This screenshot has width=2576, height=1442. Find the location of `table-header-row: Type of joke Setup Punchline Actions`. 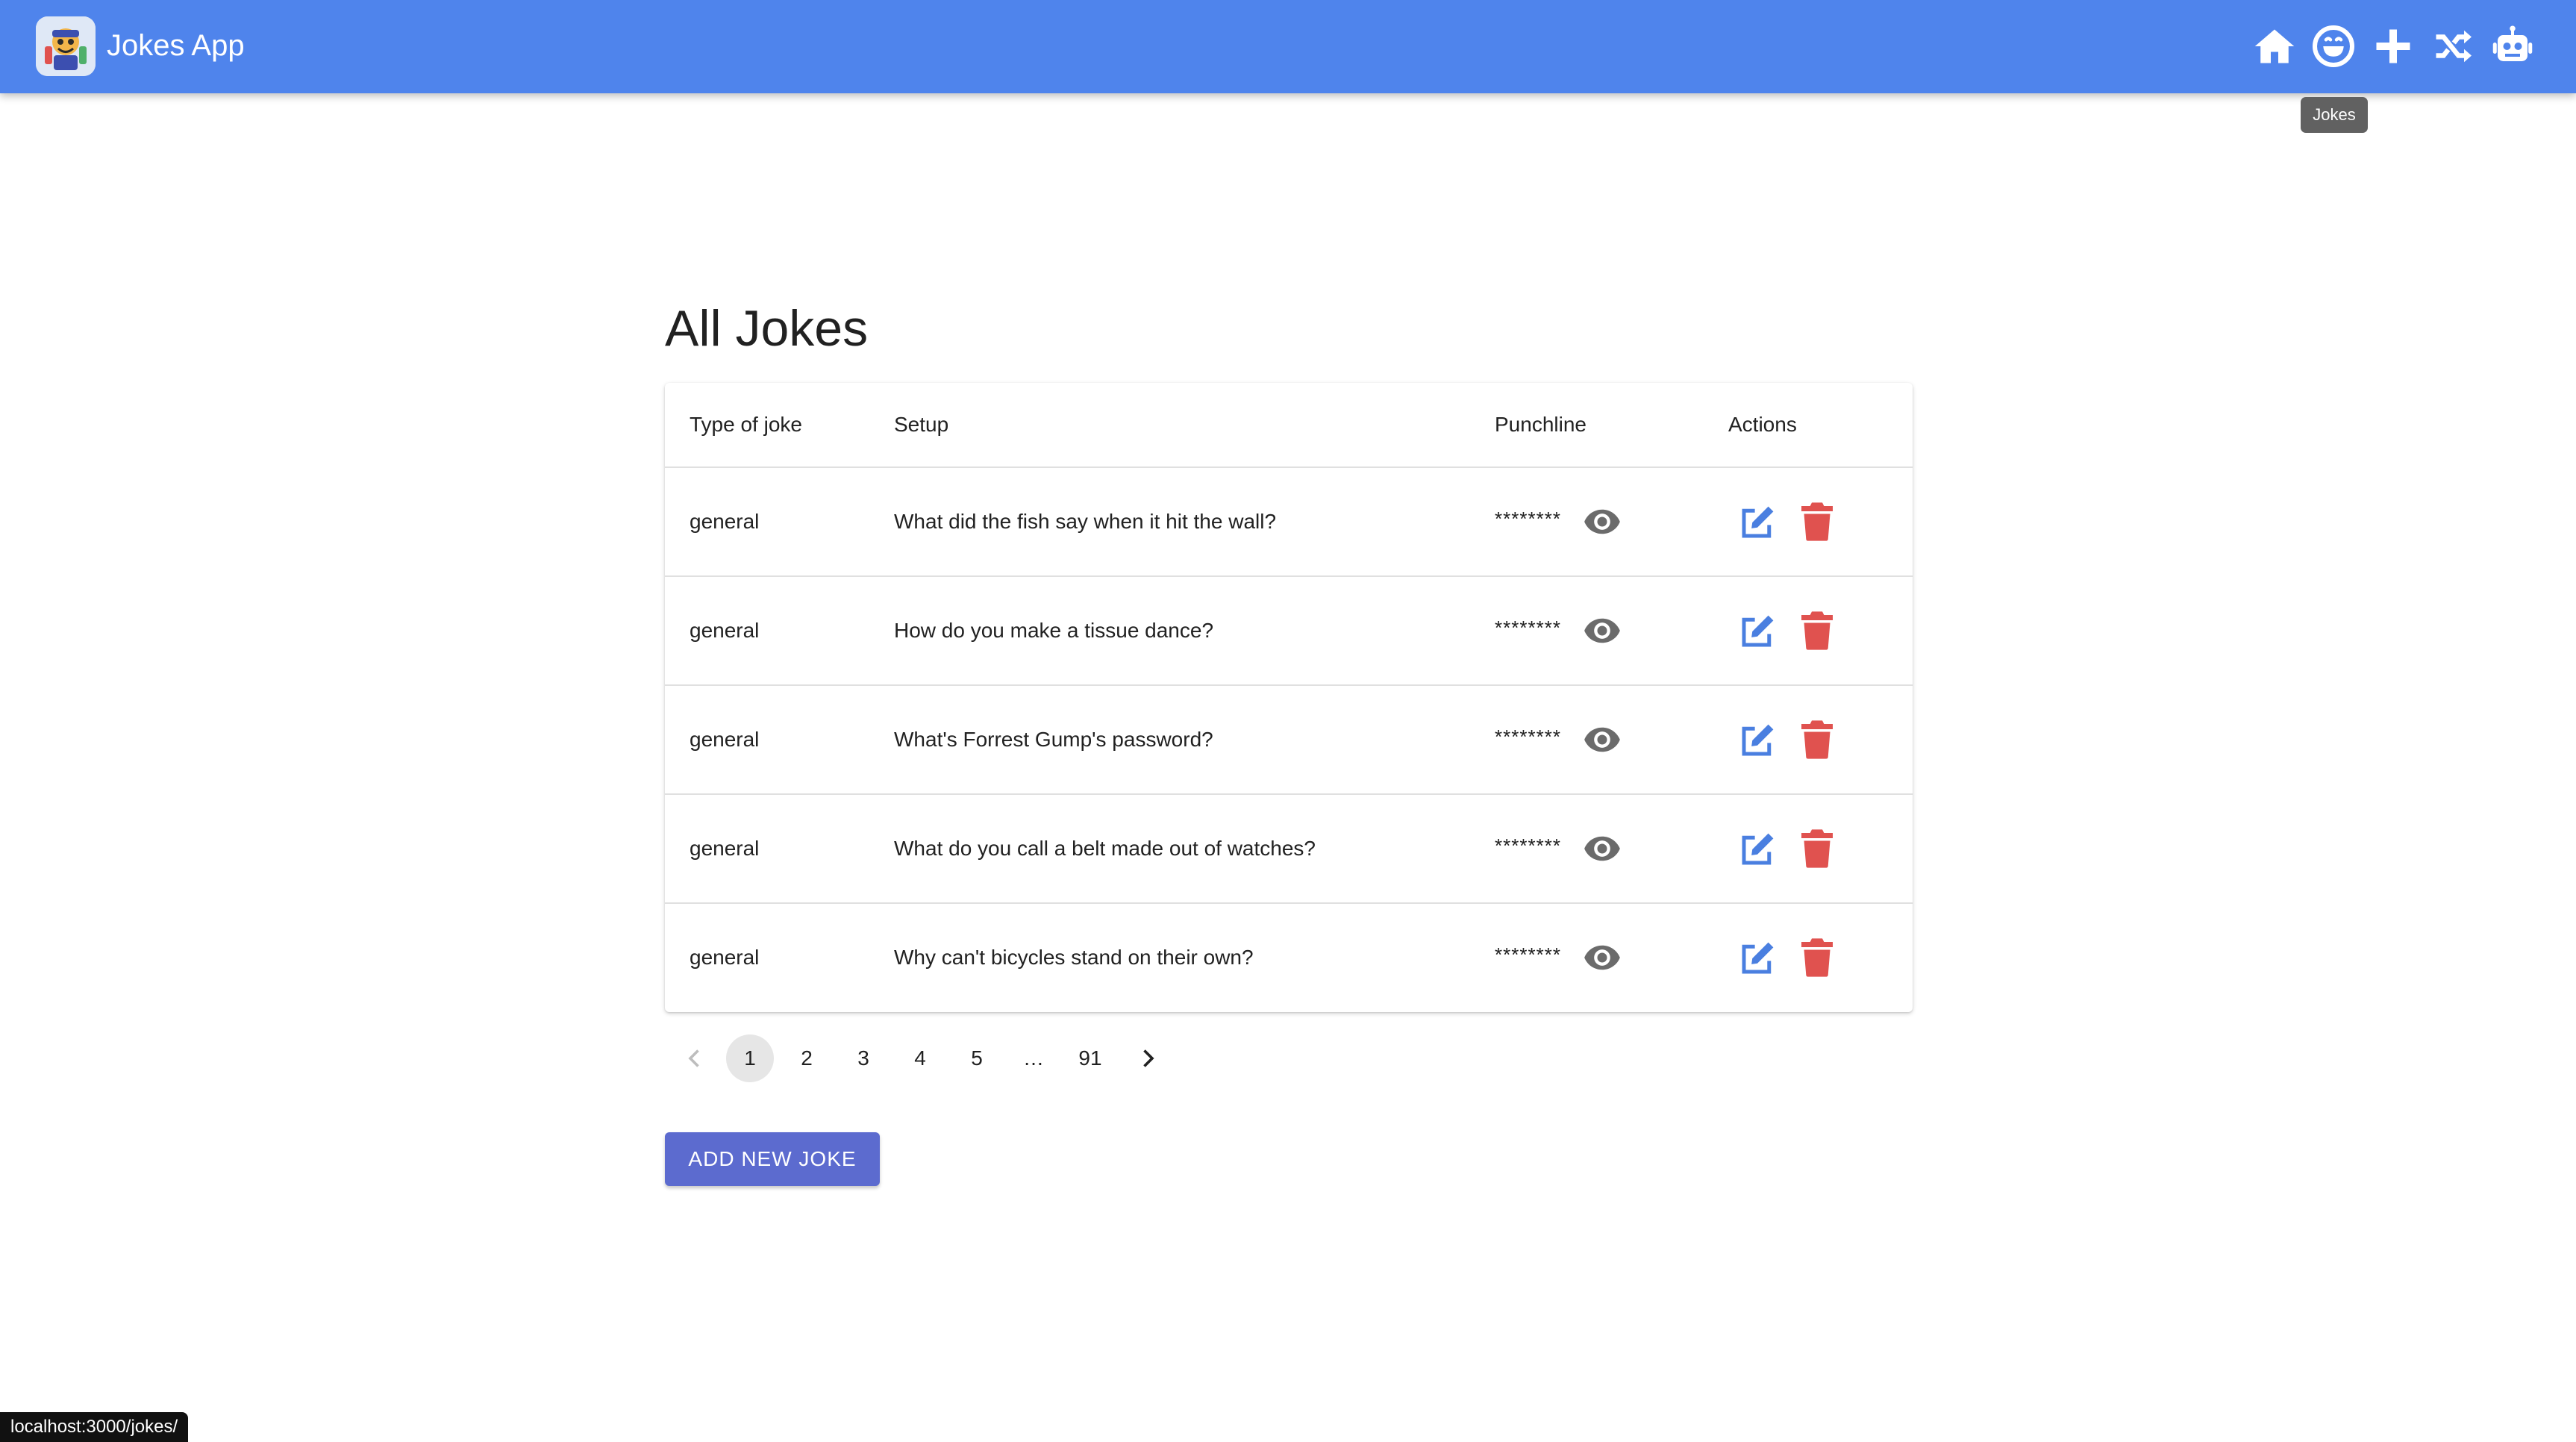

table-header-row: Type of joke Setup Punchline Actions is located at coordinates (1289, 425).